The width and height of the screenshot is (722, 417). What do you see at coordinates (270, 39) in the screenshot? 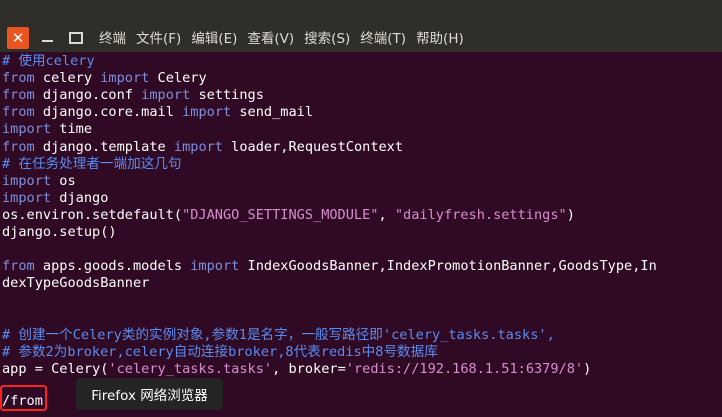
I see `menu-view: 查看(V)` at bounding box center [270, 39].